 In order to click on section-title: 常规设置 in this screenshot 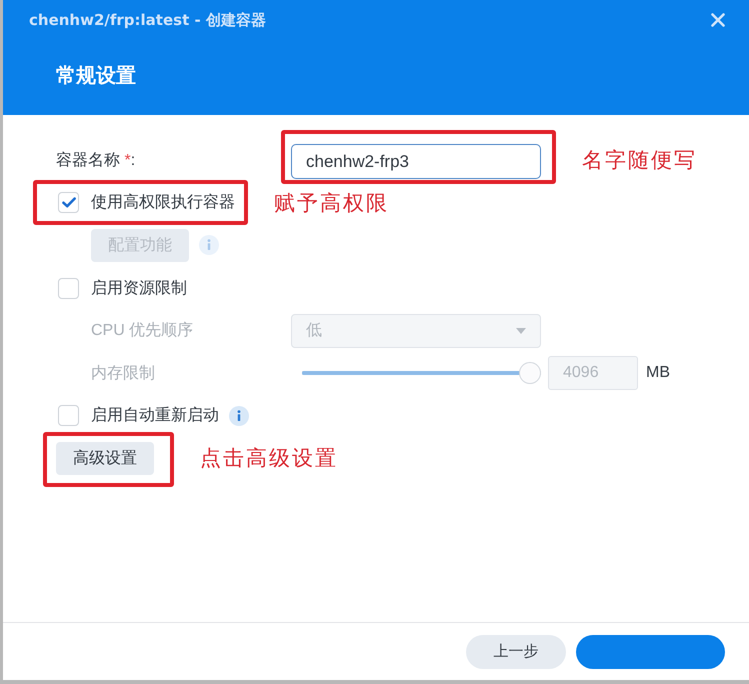, I will do `click(96, 76)`.